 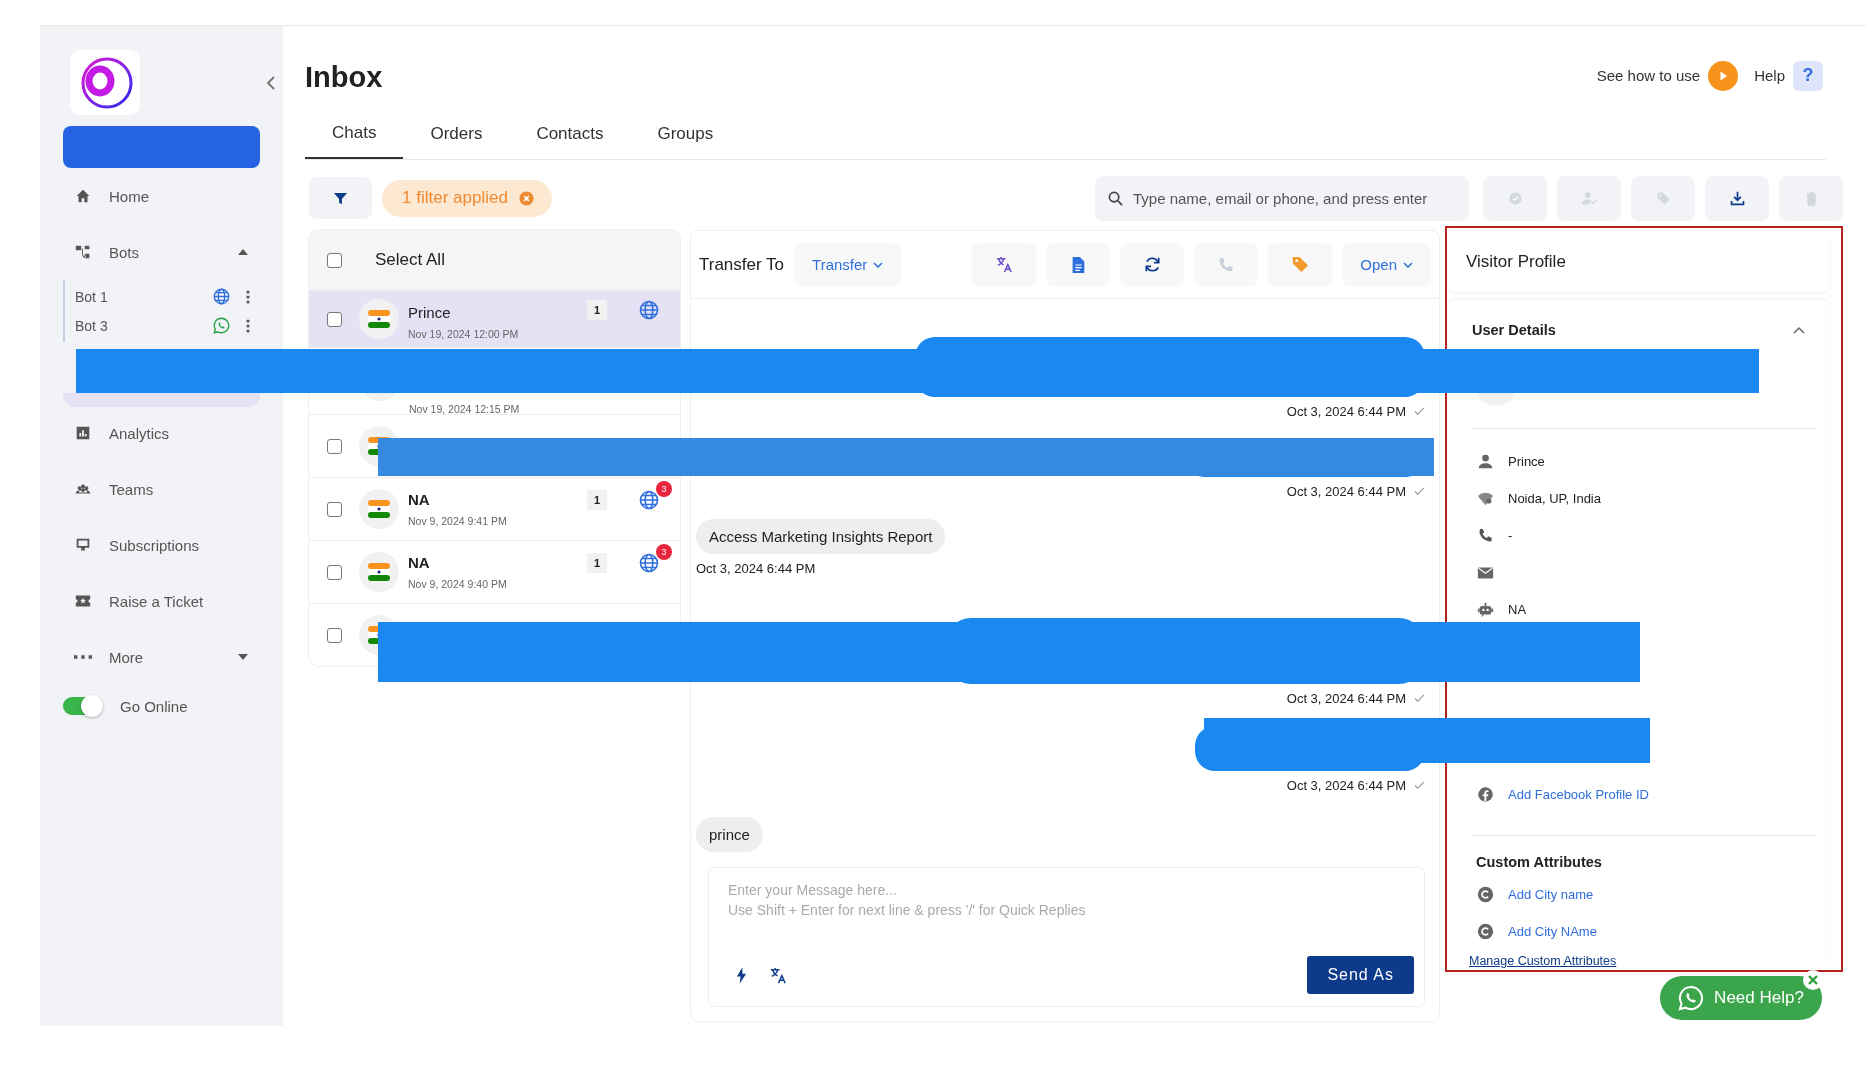 What do you see at coordinates (464, 334) in the screenshot?
I see `chat-time: Nov 19, 2024 12:00 PM` at bounding box center [464, 334].